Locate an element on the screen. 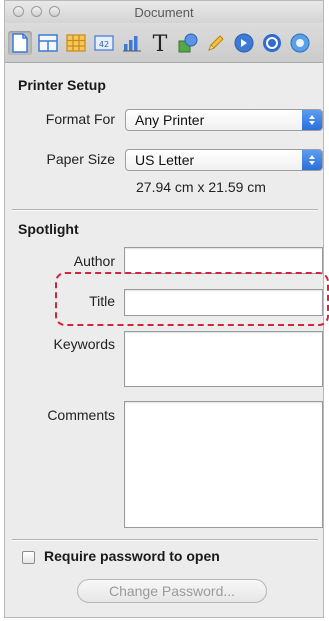 The image size is (329, 621). chart-inspector-tab is located at coordinates (132, 43).